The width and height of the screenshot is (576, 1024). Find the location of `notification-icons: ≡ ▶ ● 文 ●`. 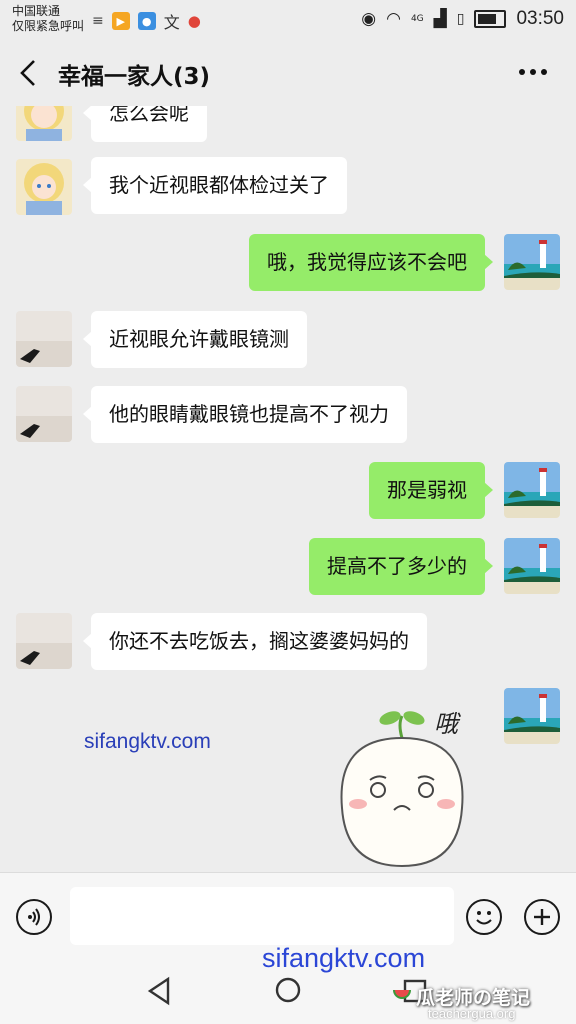

notification-icons: ≡ ▶ ● 文 ● is located at coordinates (146, 21).